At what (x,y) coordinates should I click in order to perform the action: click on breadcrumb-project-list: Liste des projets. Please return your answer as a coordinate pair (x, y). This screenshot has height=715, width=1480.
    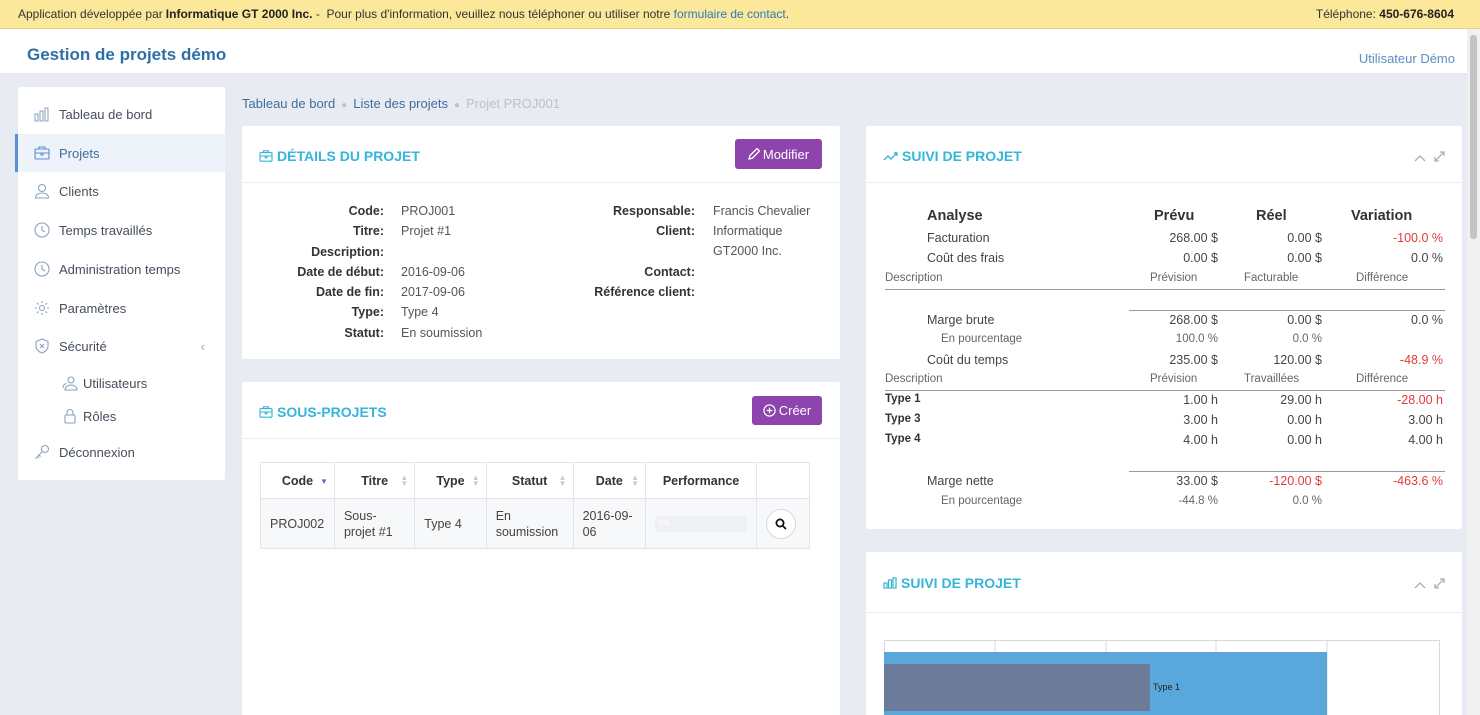
    Looking at the image, I should click on (400, 103).